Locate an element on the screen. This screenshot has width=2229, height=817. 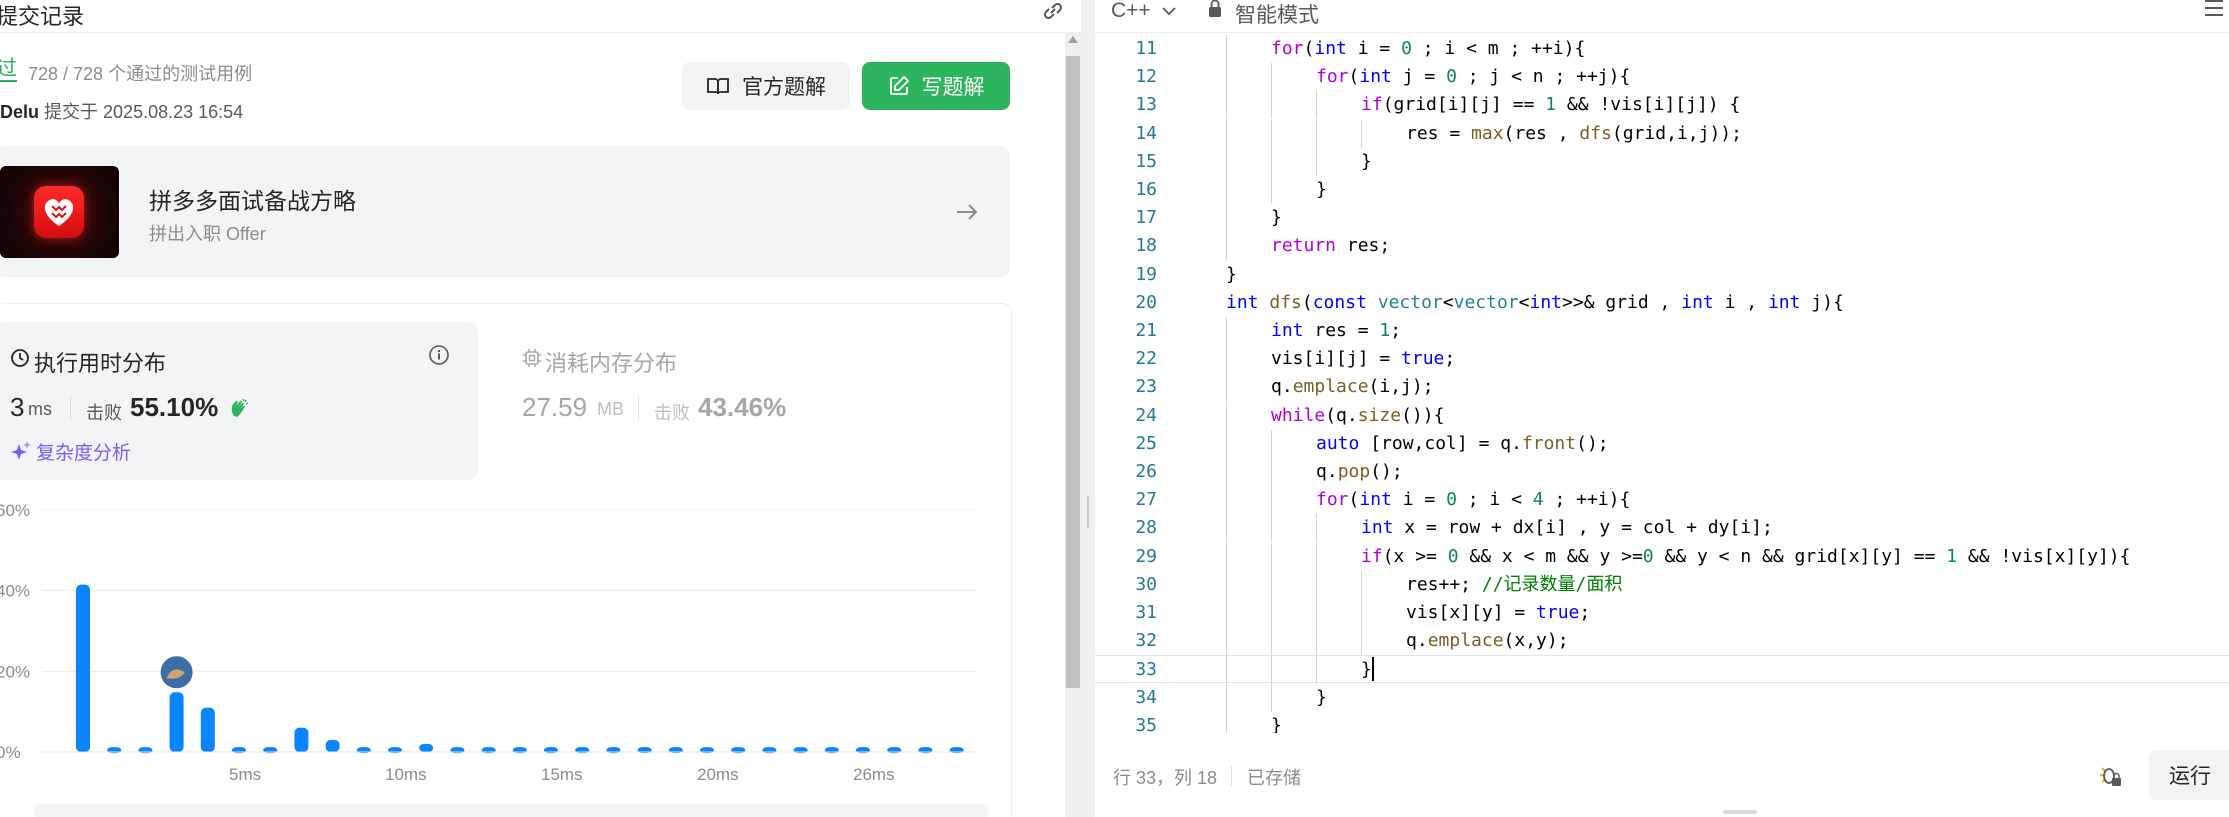
code-line: 19} is located at coordinates (1662, 275).